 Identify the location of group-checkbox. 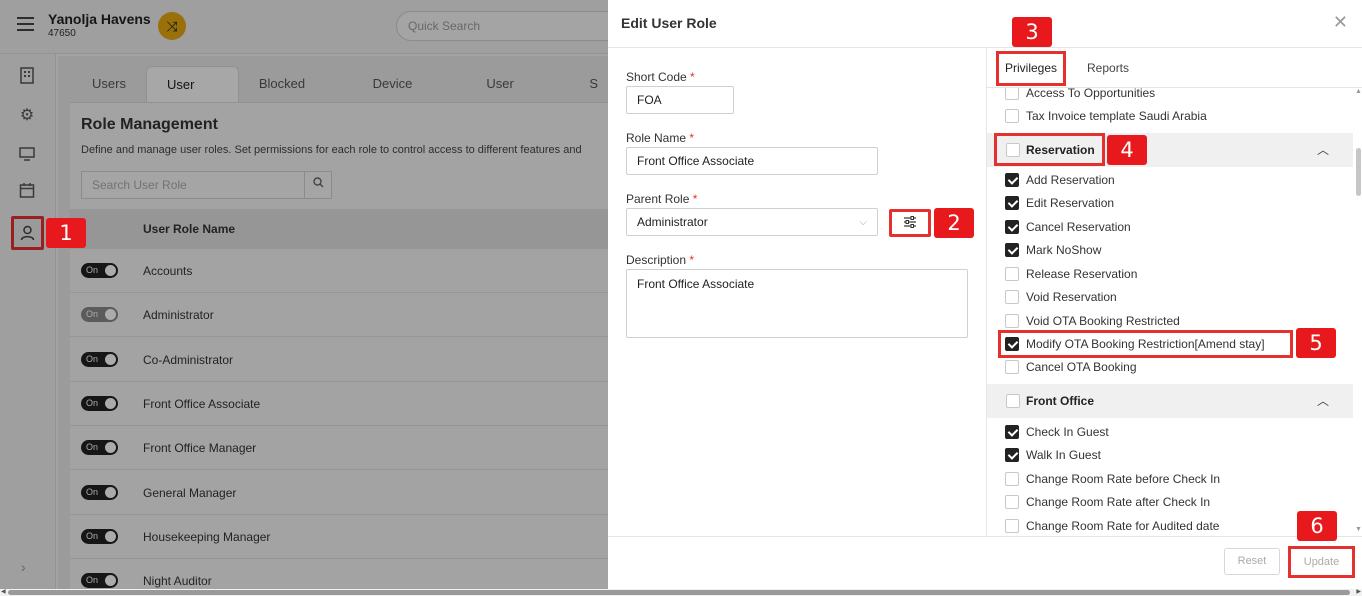
(1013, 401).